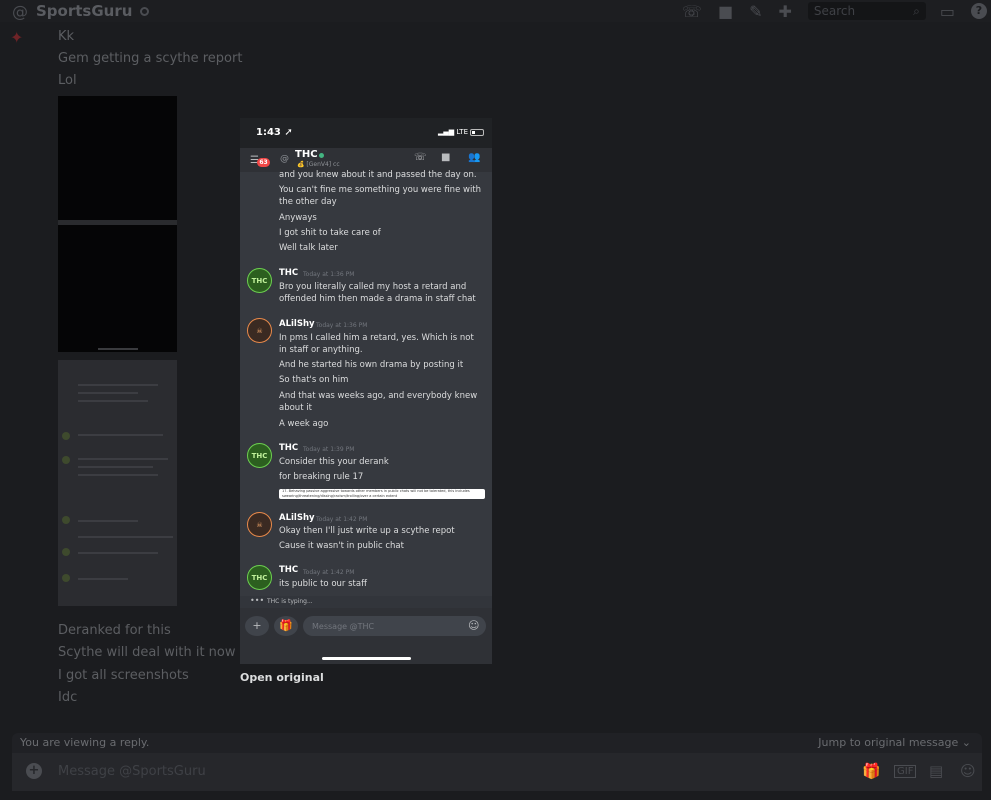  I want to click on status-dot, so click(145, 11).